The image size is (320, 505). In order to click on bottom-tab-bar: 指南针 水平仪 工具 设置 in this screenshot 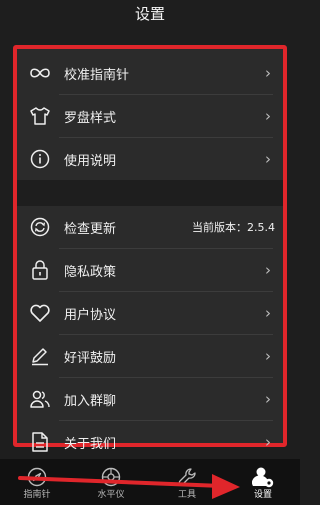, I will do `click(150, 482)`.